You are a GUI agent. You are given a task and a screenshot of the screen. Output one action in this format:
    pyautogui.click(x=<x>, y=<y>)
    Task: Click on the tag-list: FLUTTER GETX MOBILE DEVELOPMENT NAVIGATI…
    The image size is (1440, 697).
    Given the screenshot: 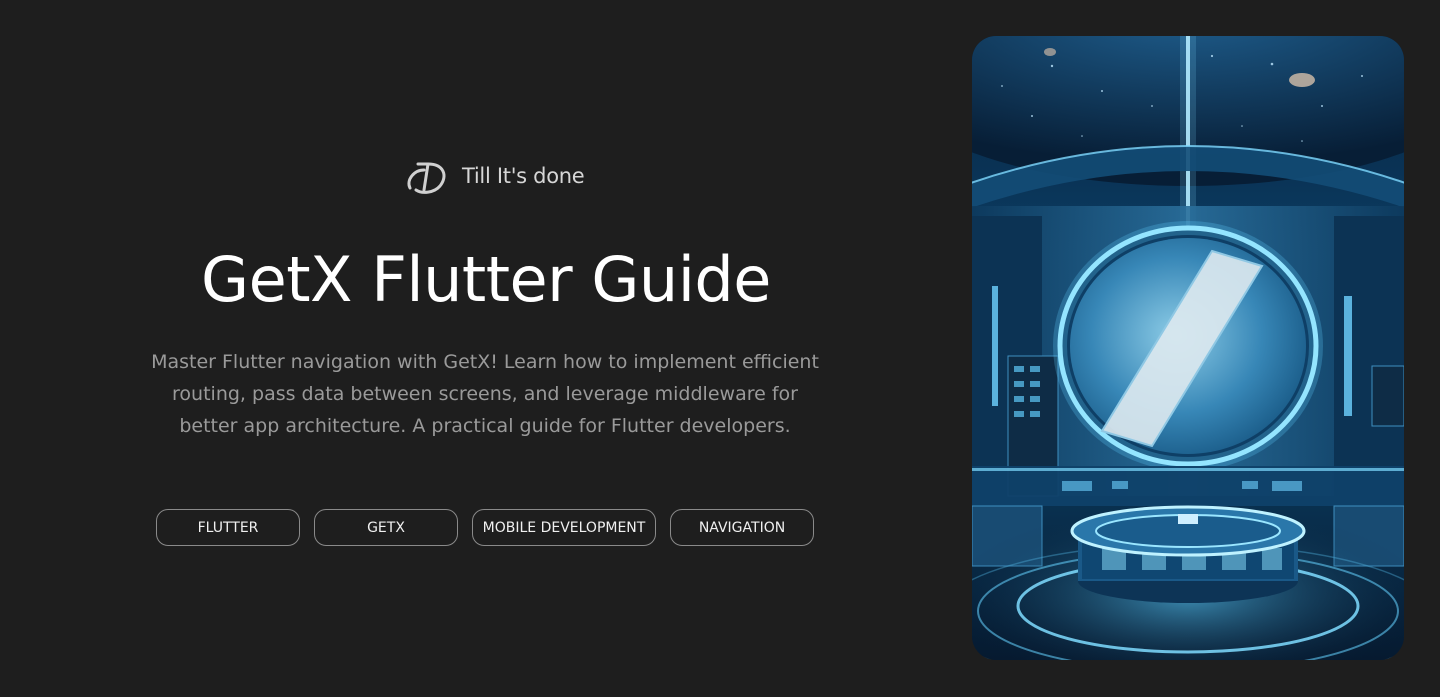 What is the action you would take?
    pyautogui.click(x=485, y=527)
    